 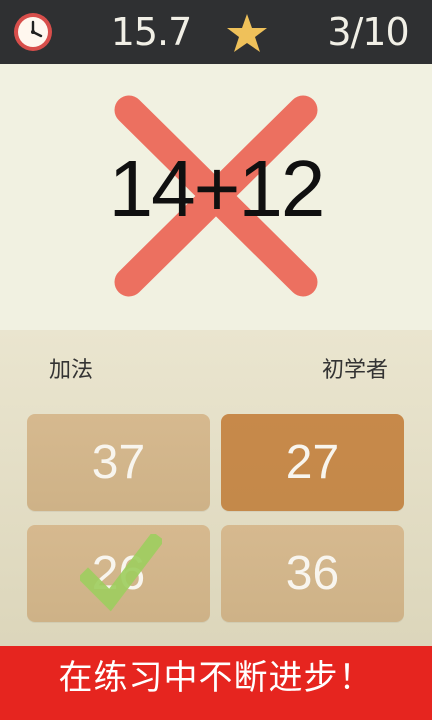 I want to click on top-bar: 15.7 3/10, so click(x=216, y=32).